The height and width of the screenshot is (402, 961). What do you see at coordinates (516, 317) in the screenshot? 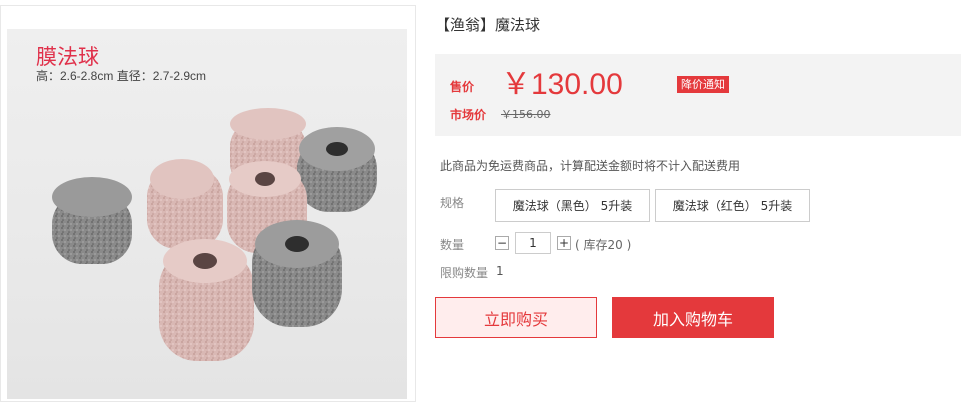
I see `buy-now-button: 立即购买` at bounding box center [516, 317].